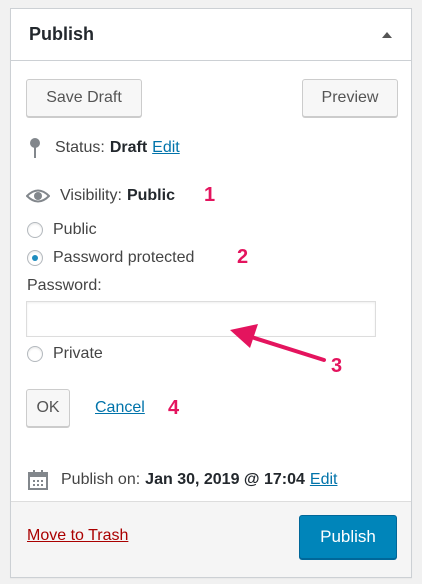 The image size is (422, 584). I want to click on status-value: Draft, so click(128, 147).